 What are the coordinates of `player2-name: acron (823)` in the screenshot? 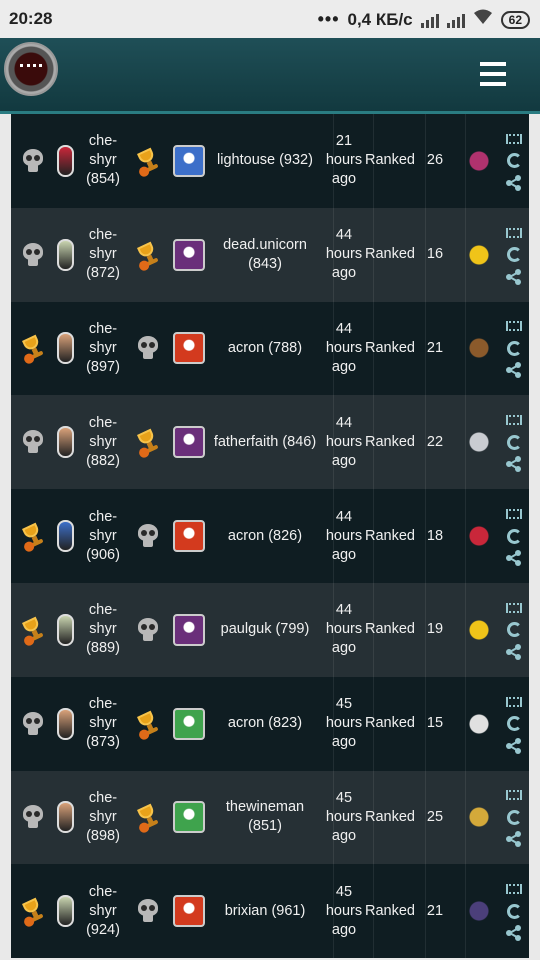 It's located at (265, 724).